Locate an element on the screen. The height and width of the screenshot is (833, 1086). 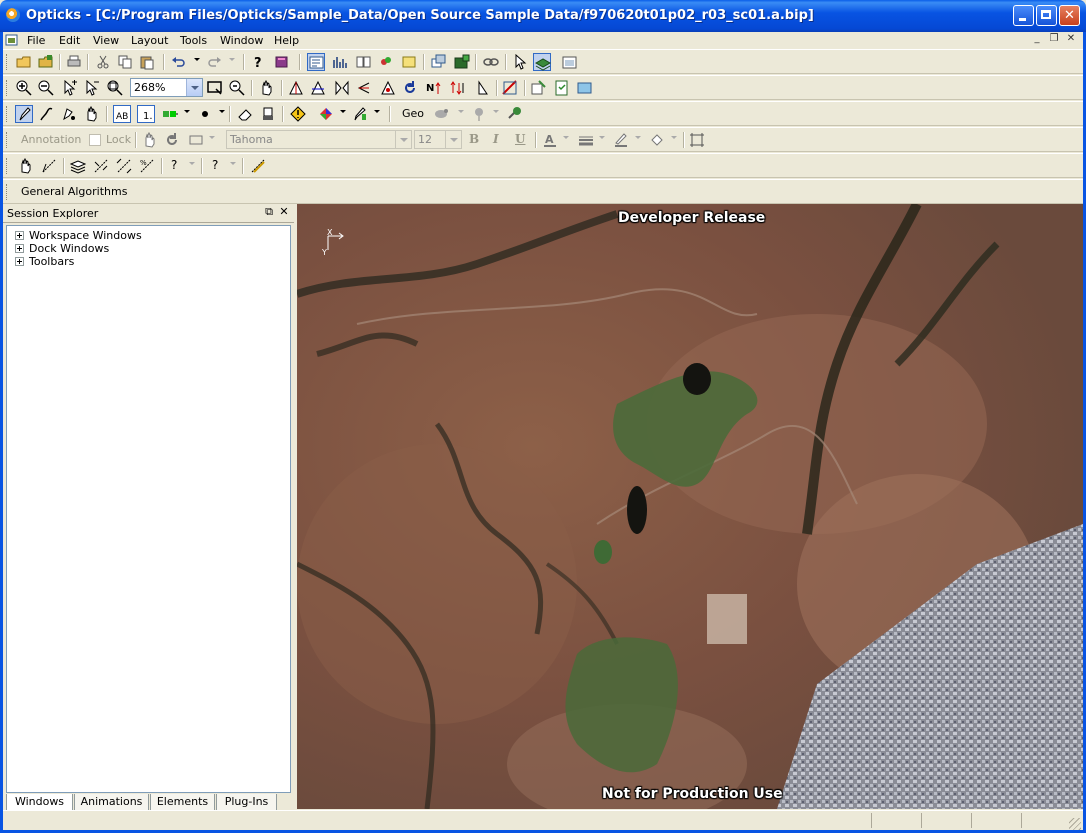
help-book-button is located at coordinates (282, 62).